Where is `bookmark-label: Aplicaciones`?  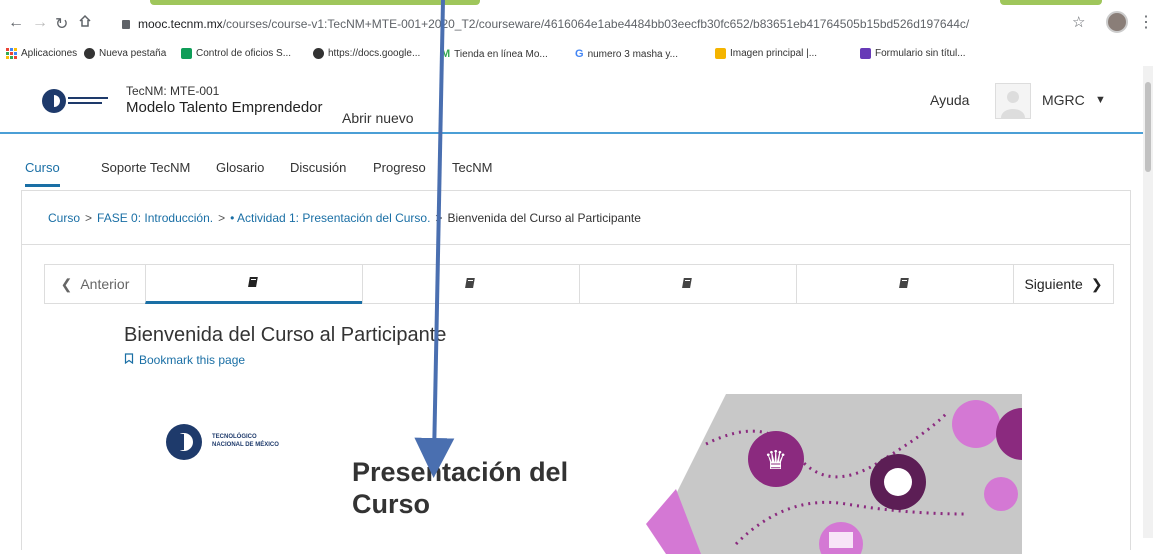 bookmark-label: Aplicaciones is located at coordinates (49, 53).